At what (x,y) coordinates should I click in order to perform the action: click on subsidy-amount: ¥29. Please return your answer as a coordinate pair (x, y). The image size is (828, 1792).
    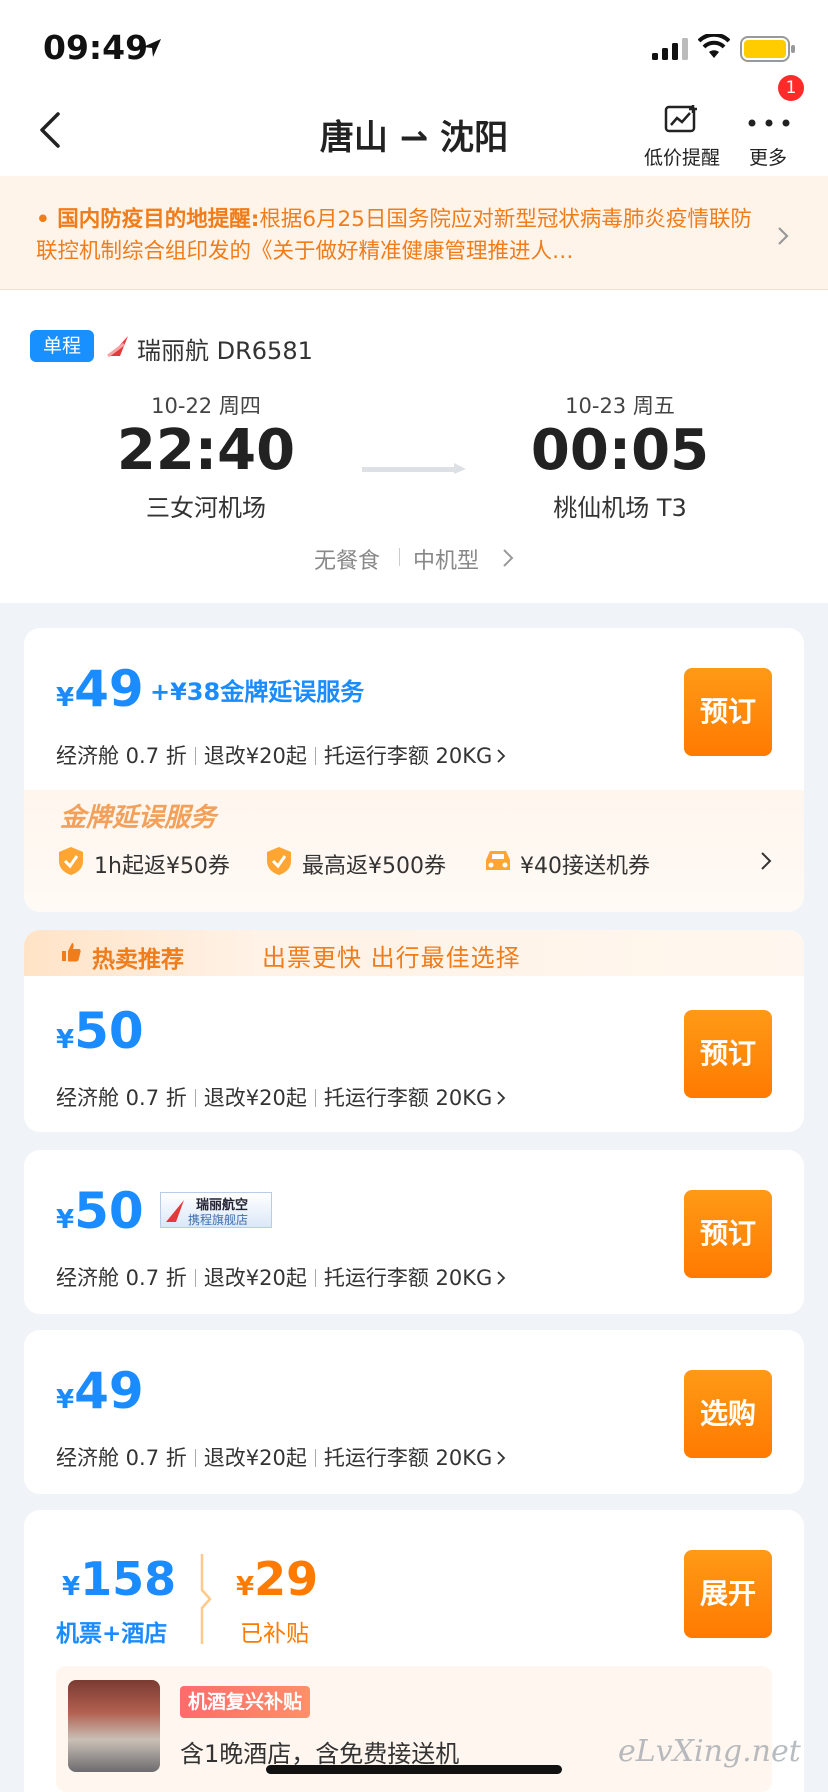
    Looking at the image, I should click on (277, 1579).